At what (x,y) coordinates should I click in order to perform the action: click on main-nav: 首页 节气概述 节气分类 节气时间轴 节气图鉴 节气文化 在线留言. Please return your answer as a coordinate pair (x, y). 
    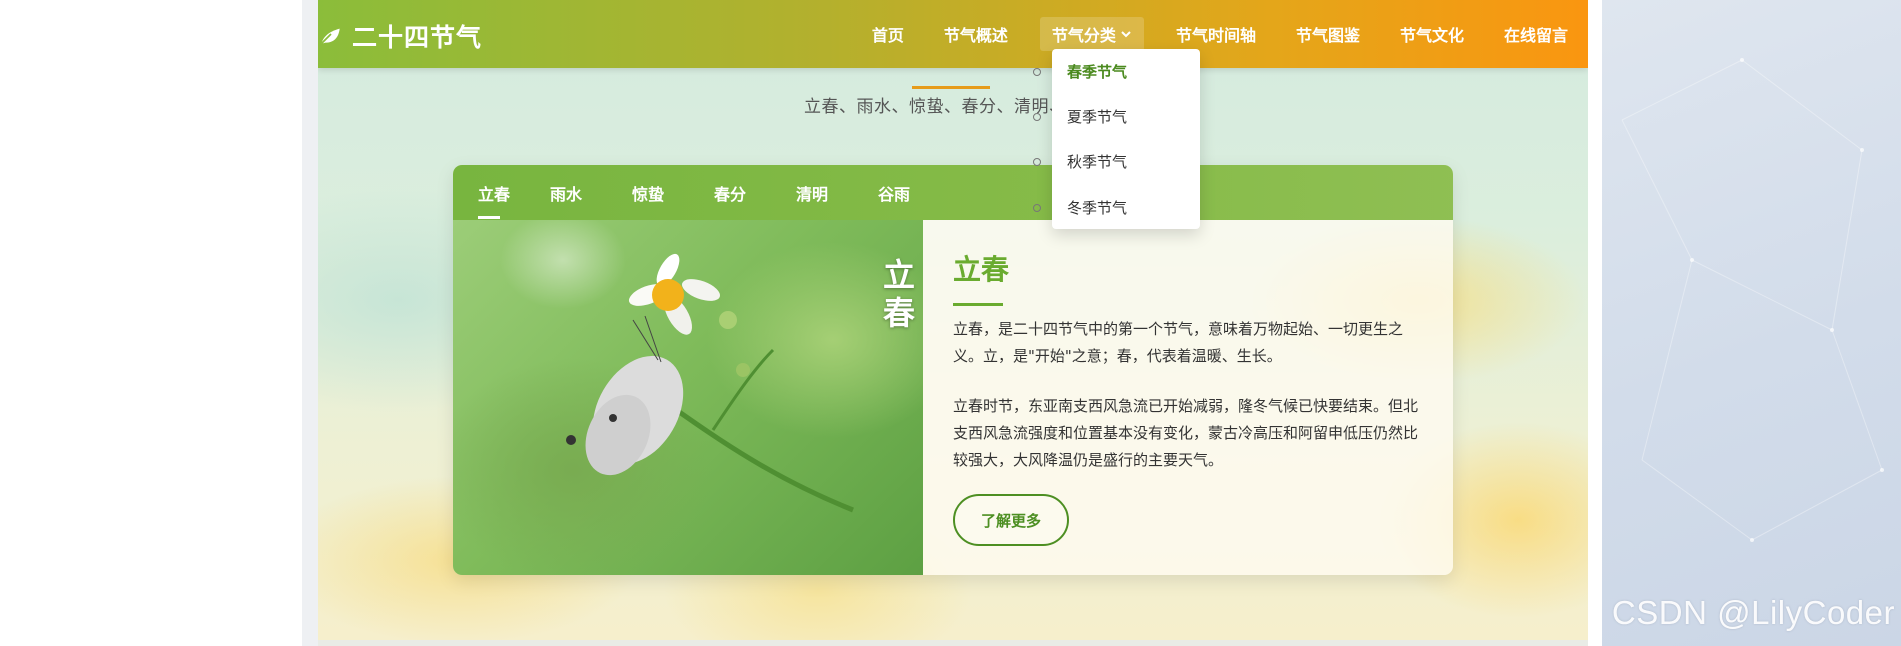
    Looking at the image, I should click on (1220, 34).